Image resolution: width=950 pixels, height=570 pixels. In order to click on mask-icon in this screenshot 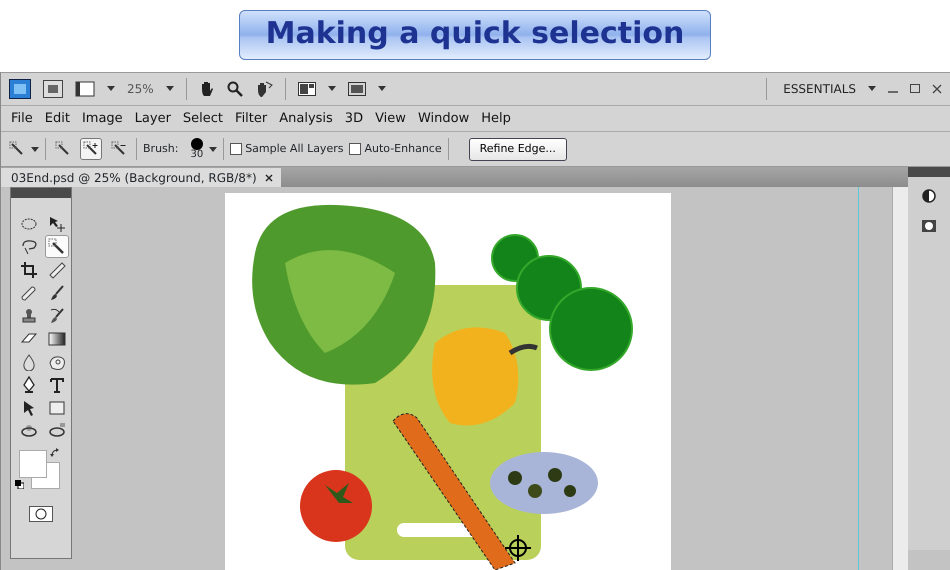, I will do `click(929, 226)`.